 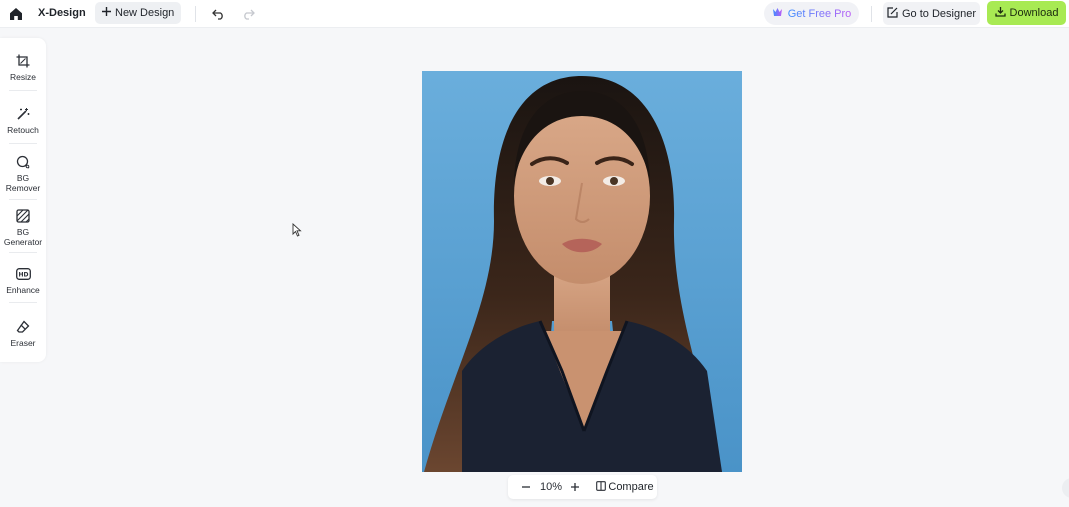 I want to click on plus-icon, so click(x=106, y=13).